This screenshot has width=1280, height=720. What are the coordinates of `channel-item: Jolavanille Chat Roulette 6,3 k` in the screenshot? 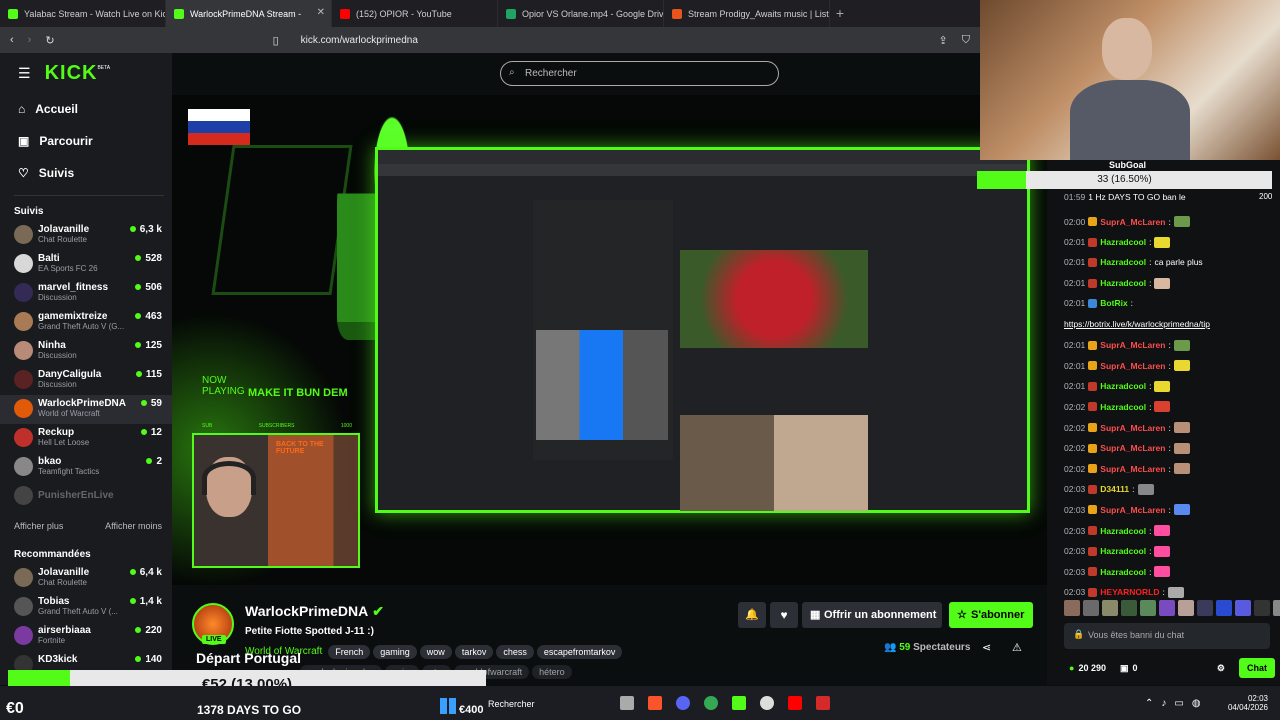 It's located at (86, 235).